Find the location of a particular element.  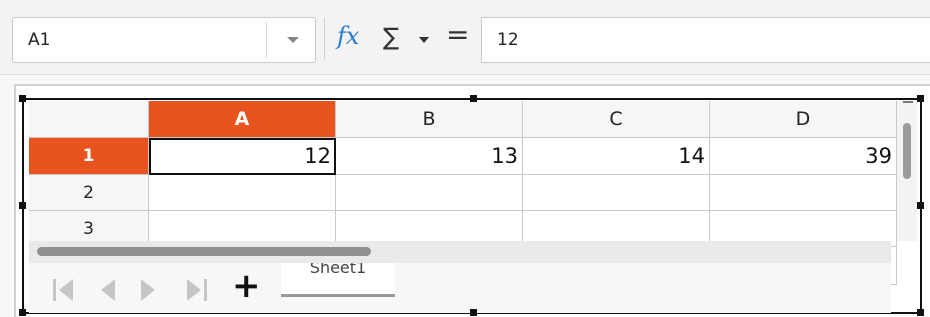

name-box-divider is located at coordinates (266, 40).